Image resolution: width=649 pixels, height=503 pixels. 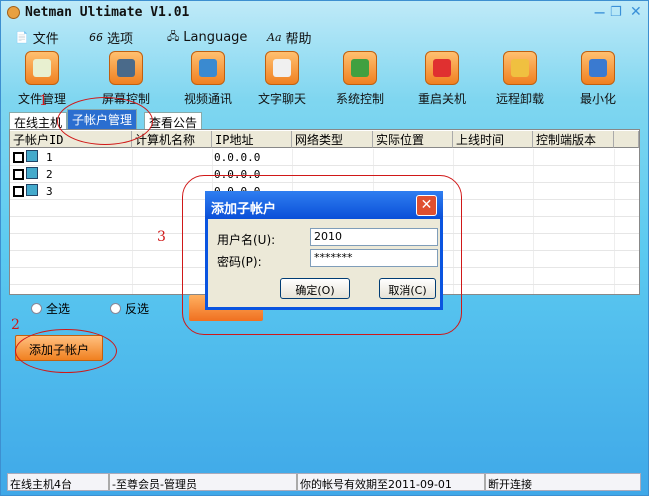 What do you see at coordinates (137, 309) in the screenshot?
I see `radio-label: 反选` at bounding box center [137, 309].